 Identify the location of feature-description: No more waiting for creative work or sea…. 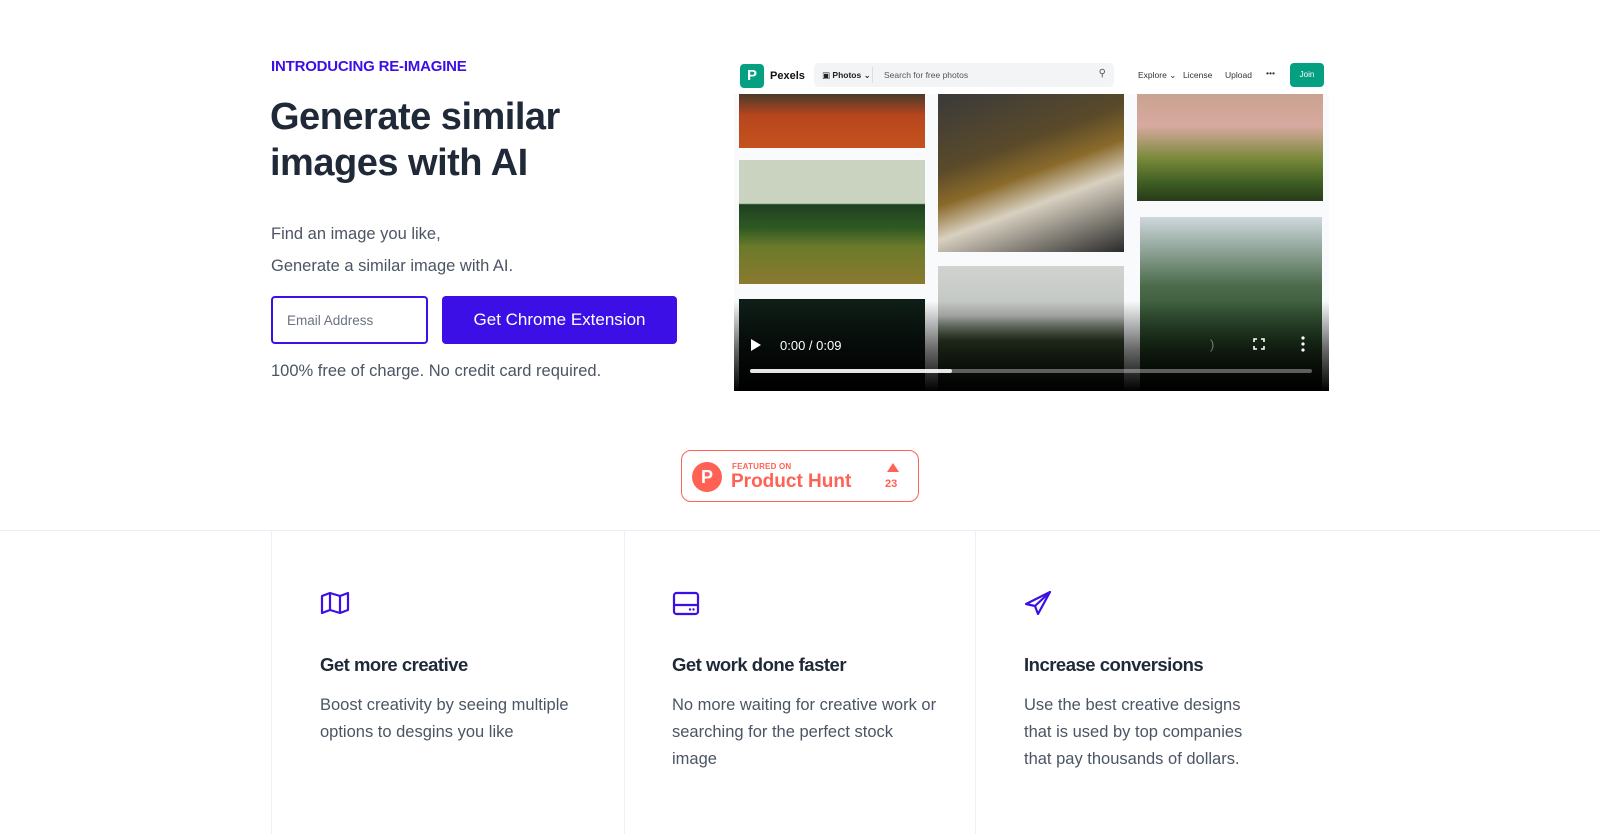
(804, 732).